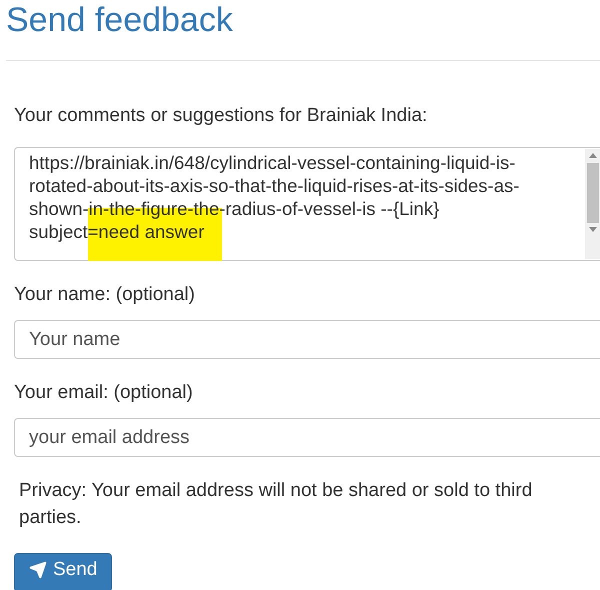  I want to click on comment-text-line: rotated-about-its-axis-so-that-the-liquid-rises-at-its-sides-as-, so click(274, 185).